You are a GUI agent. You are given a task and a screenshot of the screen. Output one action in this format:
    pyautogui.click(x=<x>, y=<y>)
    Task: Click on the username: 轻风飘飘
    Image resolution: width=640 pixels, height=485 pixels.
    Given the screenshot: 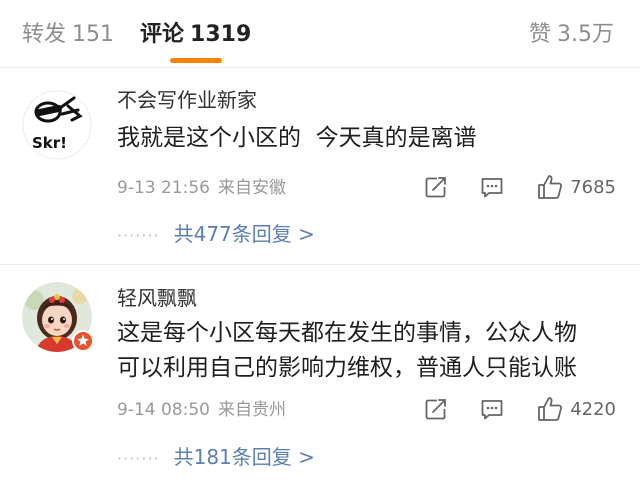 What is the action you would take?
    pyautogui.click(x=157, y=298)
    